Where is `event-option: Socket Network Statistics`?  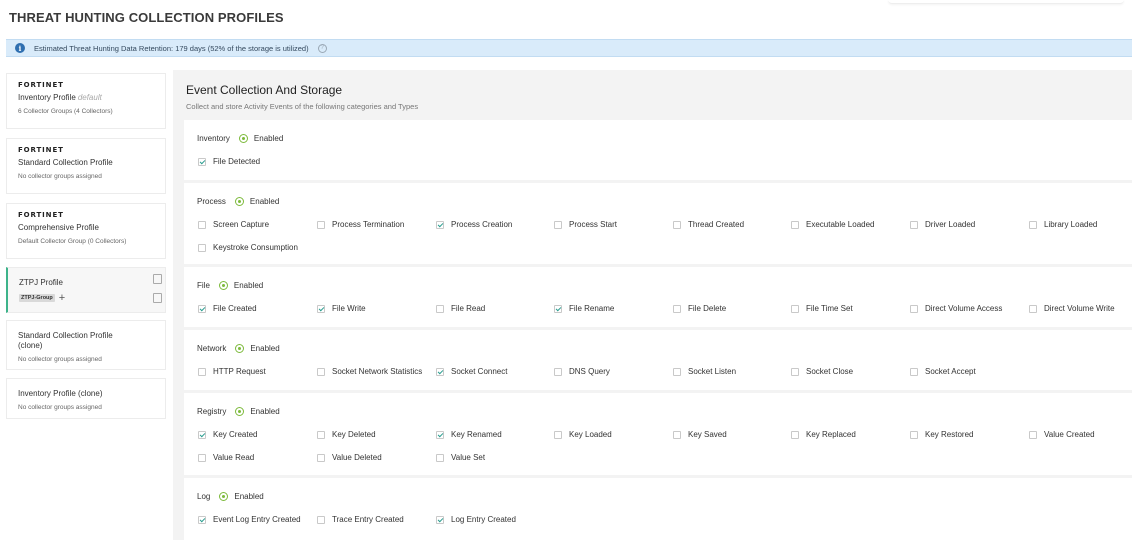 event-option: Socket Network Statistics is located at coordinates (369, 371).